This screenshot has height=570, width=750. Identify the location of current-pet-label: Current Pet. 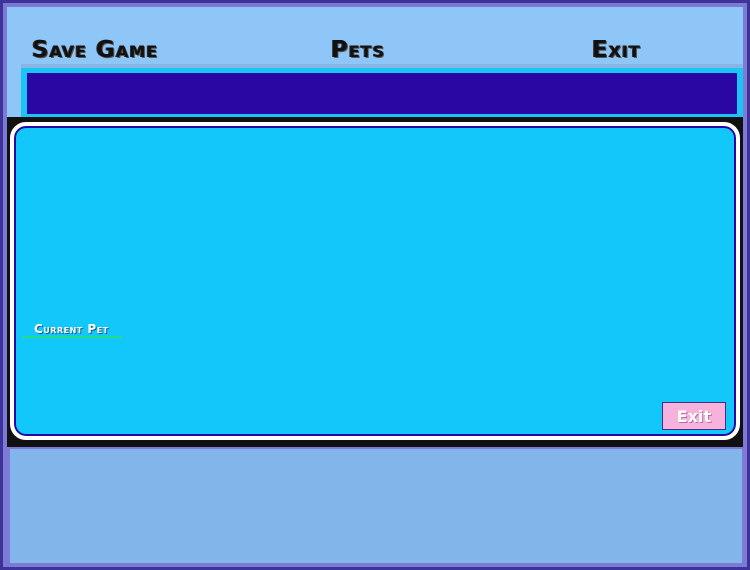
(71, 329).